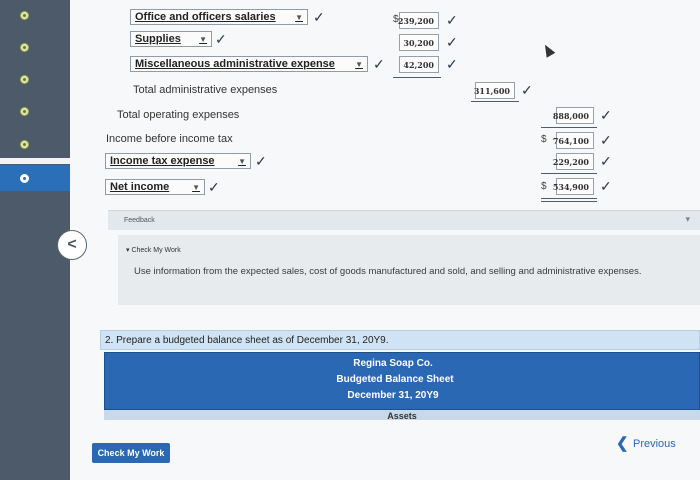 The width and height of the screenshot is (700, 480). What do you see at coordinates (178, 115) in the screenshot?
I see `total-operating-label: Total operating expenses` at bounding box center [178, 115].